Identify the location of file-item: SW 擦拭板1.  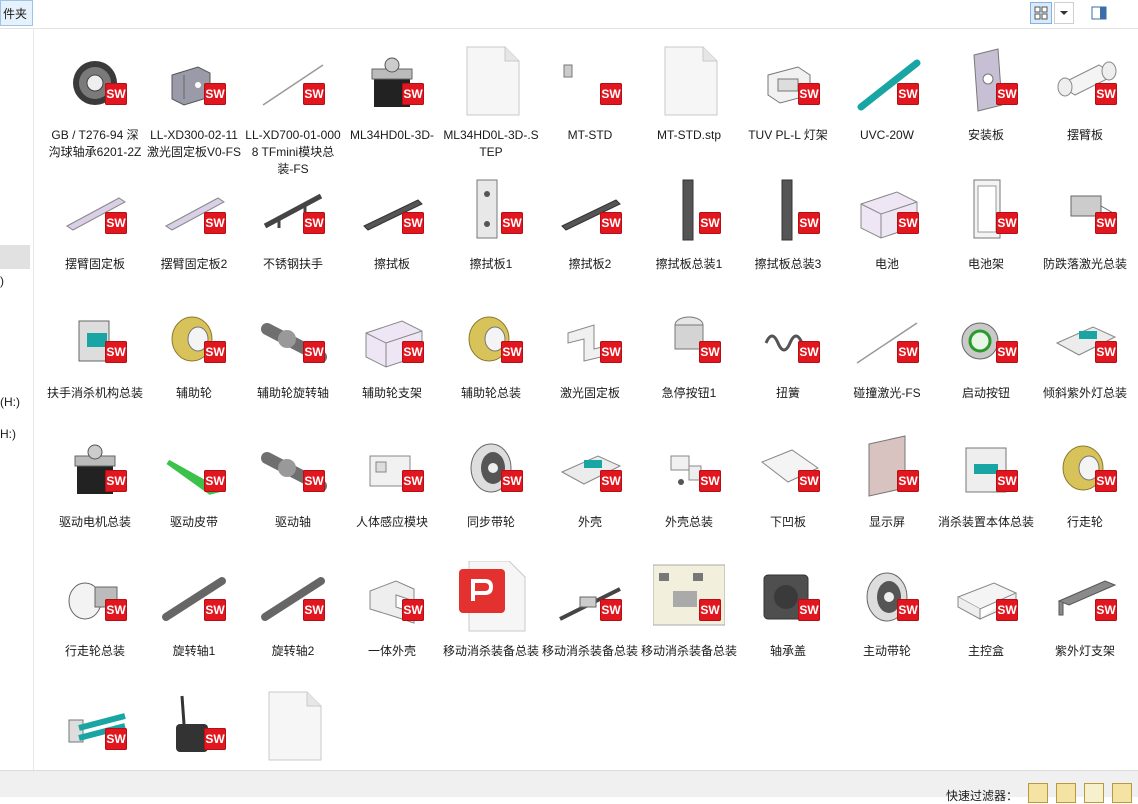
(491, 230).